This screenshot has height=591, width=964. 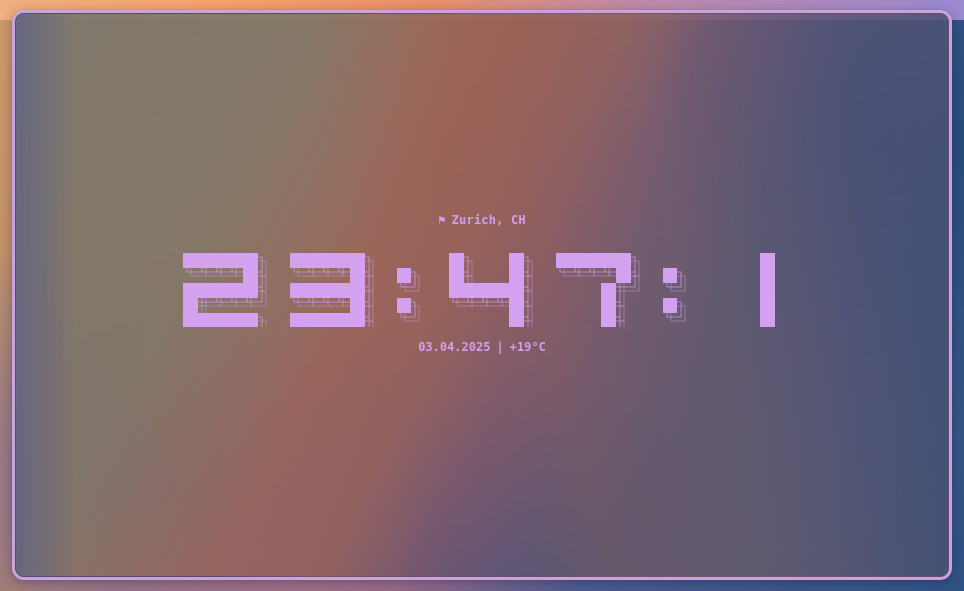 I want to click on pixel-clock-digits, so click(x=479, y=290).